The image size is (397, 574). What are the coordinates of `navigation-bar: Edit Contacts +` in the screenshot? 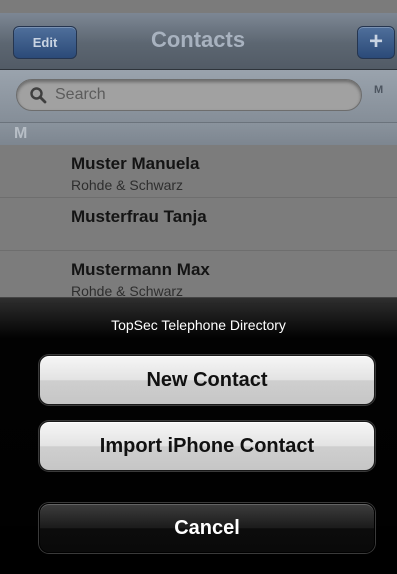 It's located at (198, 41).